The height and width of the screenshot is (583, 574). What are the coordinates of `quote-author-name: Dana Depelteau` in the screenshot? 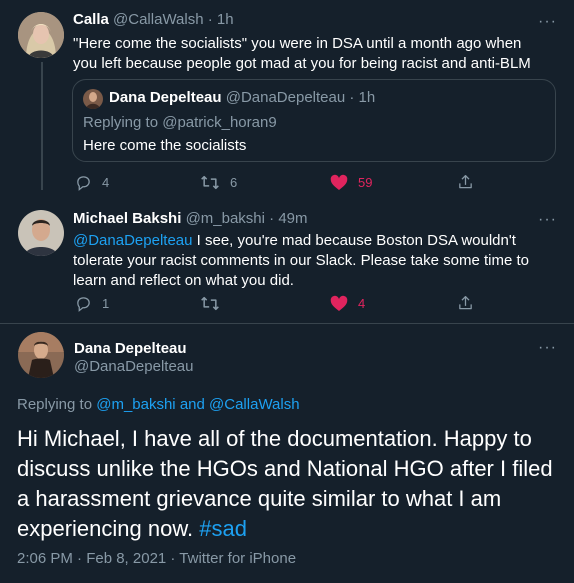 It's located at (165, 97).